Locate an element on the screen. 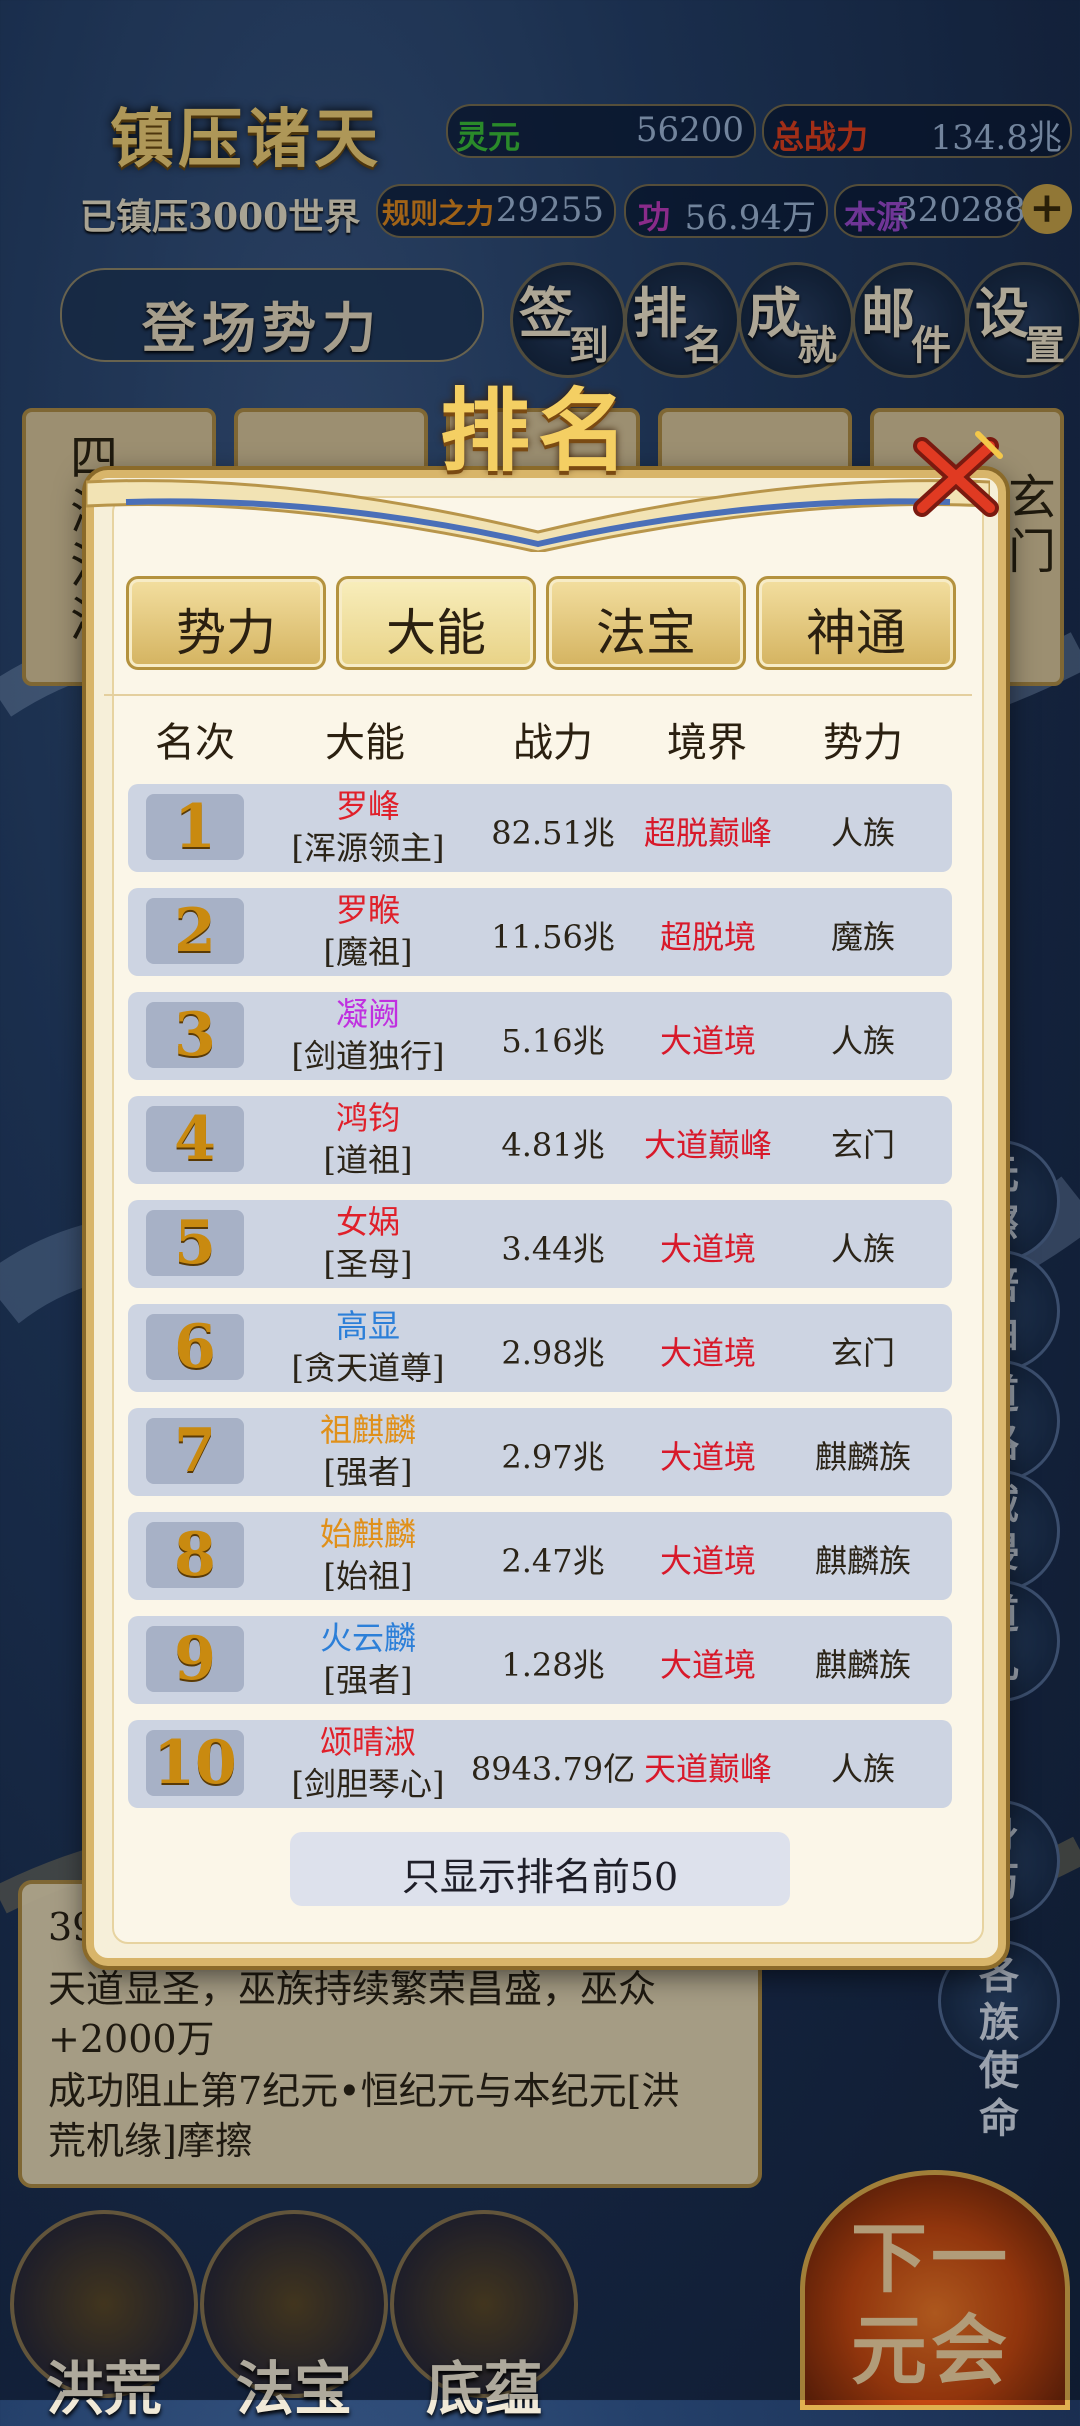 The height and width of the screenshot is (2426, 1080). ranking-row: 8 始麒麟 [始祖] 2.47兆 大道境 麒麟族 is located at coordinates (540, 1556).